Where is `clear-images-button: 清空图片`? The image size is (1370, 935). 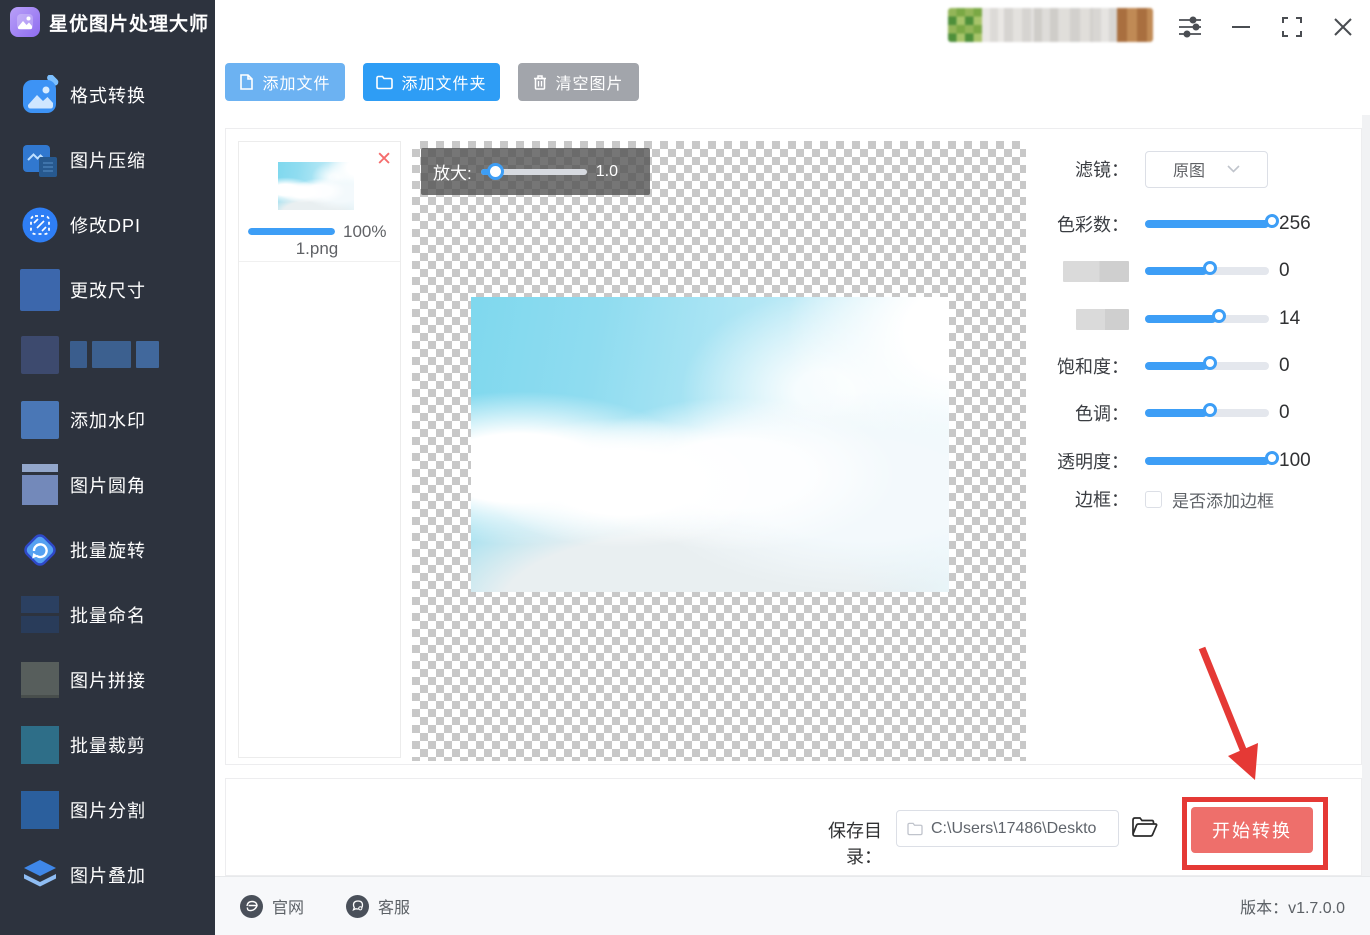 clear-images-button: 清空图片 is located at coordinates (578, 82).